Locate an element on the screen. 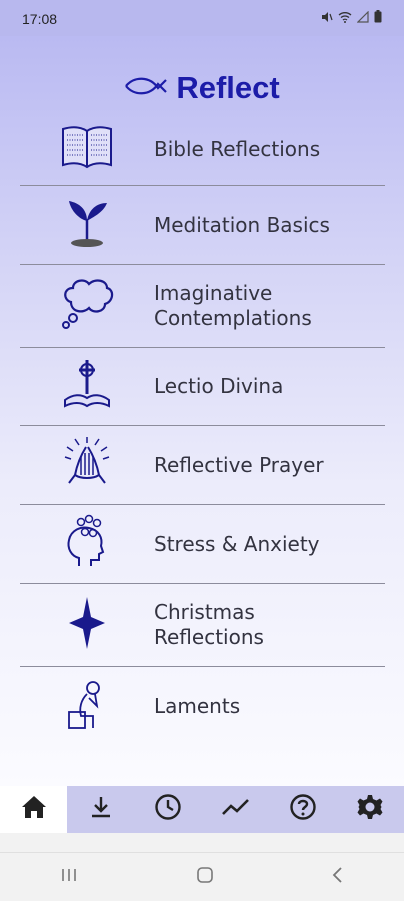 The height and width of the screenshot is (901, 404). open-bible-icon is located at coordinates (87, 149).